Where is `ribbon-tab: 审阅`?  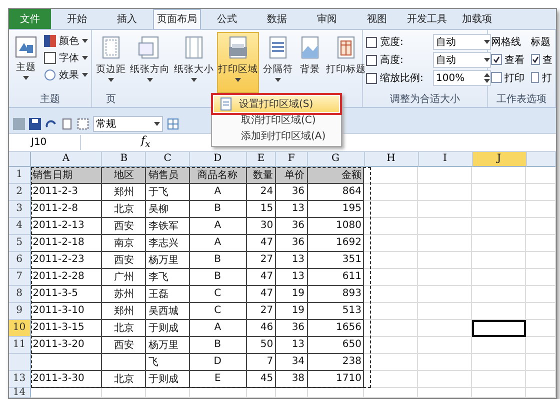 ribbon-tab: 审阅 is located at coordinates (327, 19).